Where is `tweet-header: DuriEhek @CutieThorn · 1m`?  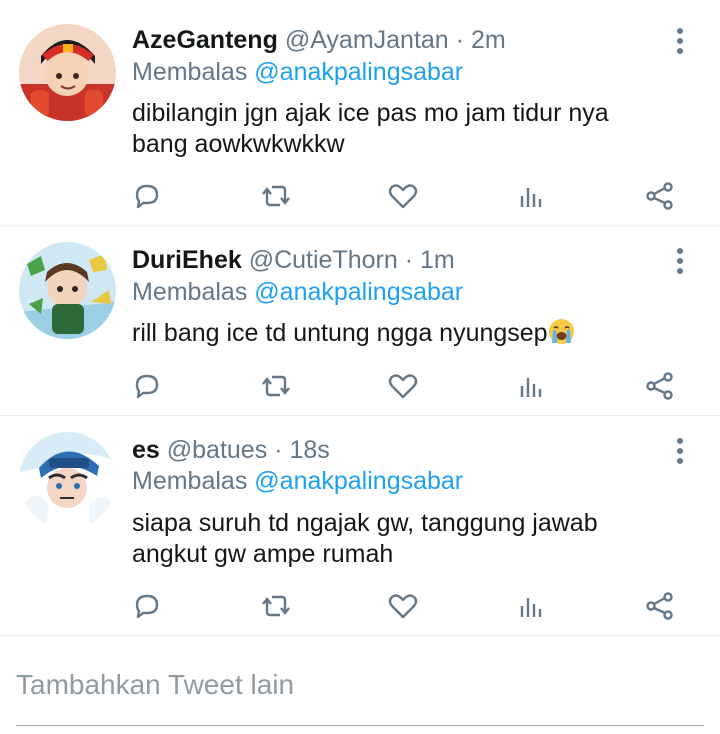 tweet-header: DuriEhek @CutieThorn · 1m is located at coordinates (293, 260).